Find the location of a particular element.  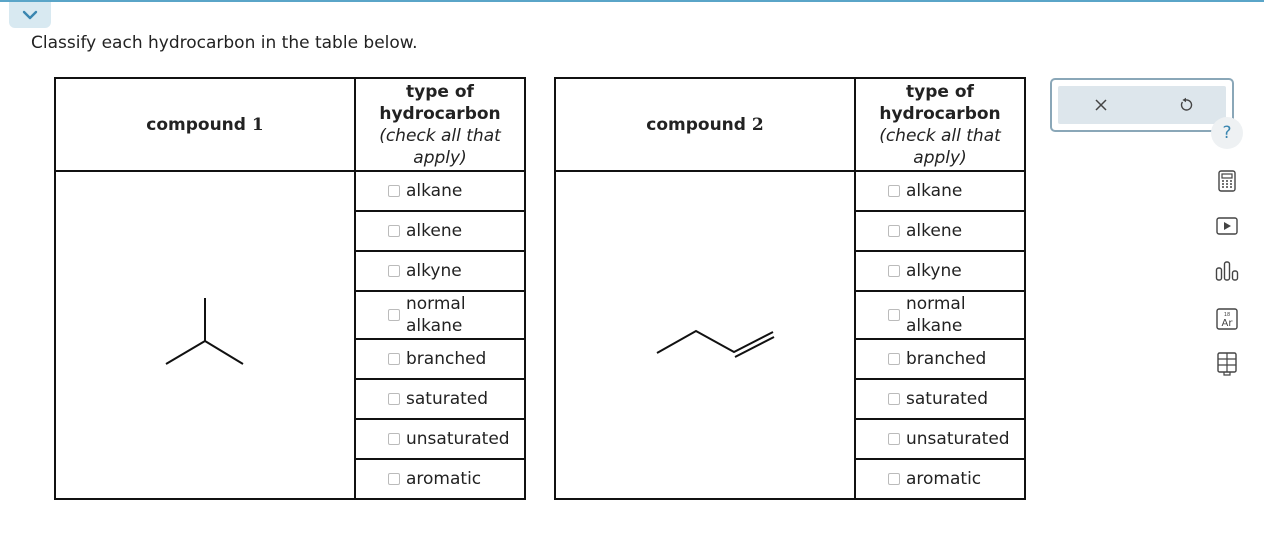

collapse-button is located at coordinates (30, 15).